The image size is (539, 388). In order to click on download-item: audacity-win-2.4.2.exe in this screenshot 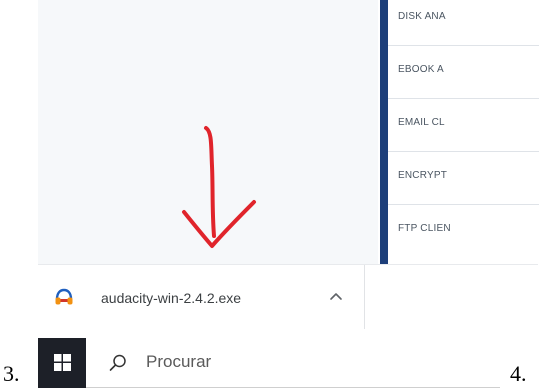, I will do `click(201, 297)`.